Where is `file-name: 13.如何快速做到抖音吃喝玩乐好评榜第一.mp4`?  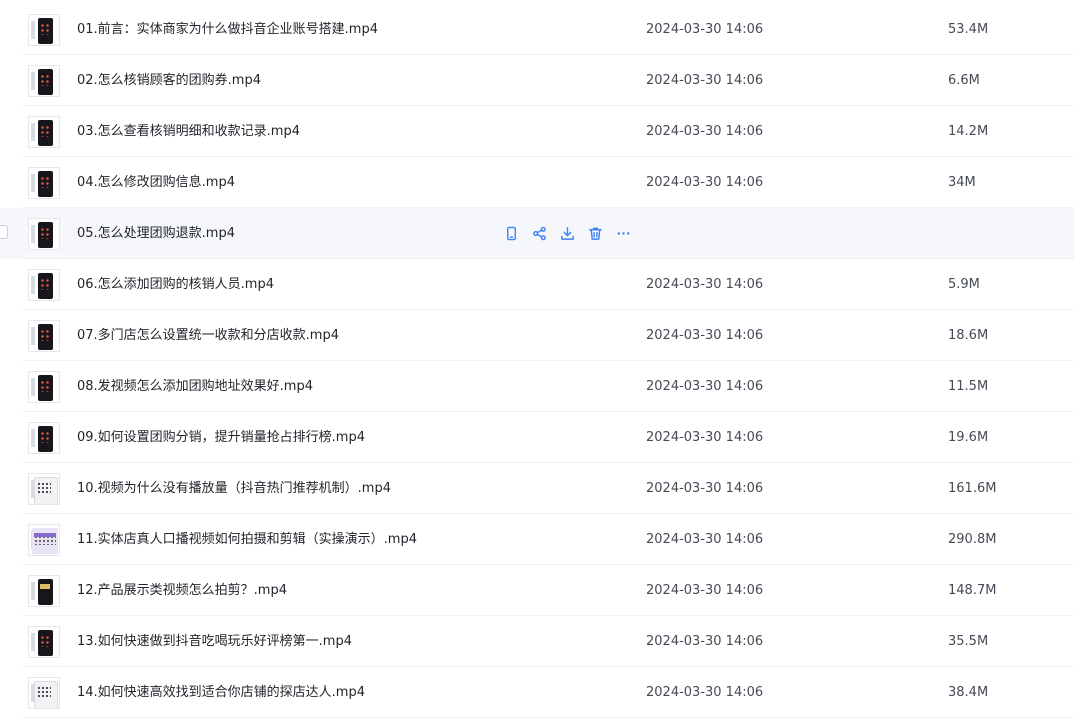 file-name: 13.如何快速做到抖音吃喝玩乐好评榜第一.mp4 is located at coordinates (214, 641).